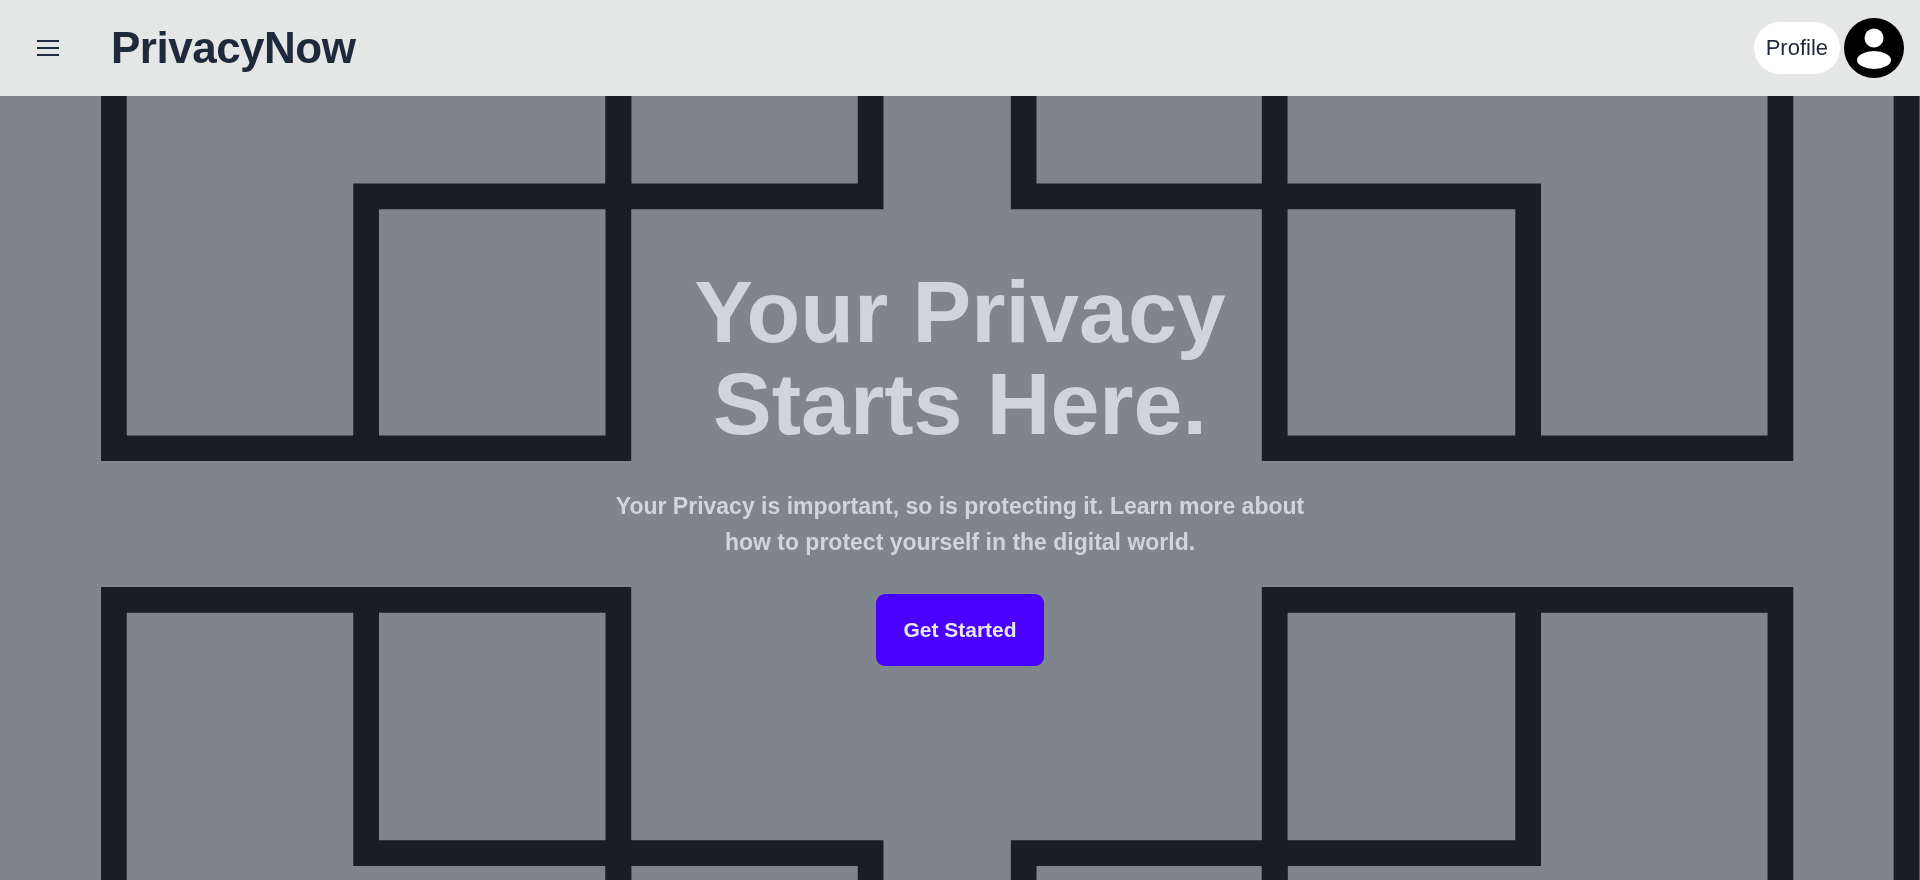  Describe the element at coordinates (233, 48) in the screenshot. I see `logo: PrivacyNow` at that location.